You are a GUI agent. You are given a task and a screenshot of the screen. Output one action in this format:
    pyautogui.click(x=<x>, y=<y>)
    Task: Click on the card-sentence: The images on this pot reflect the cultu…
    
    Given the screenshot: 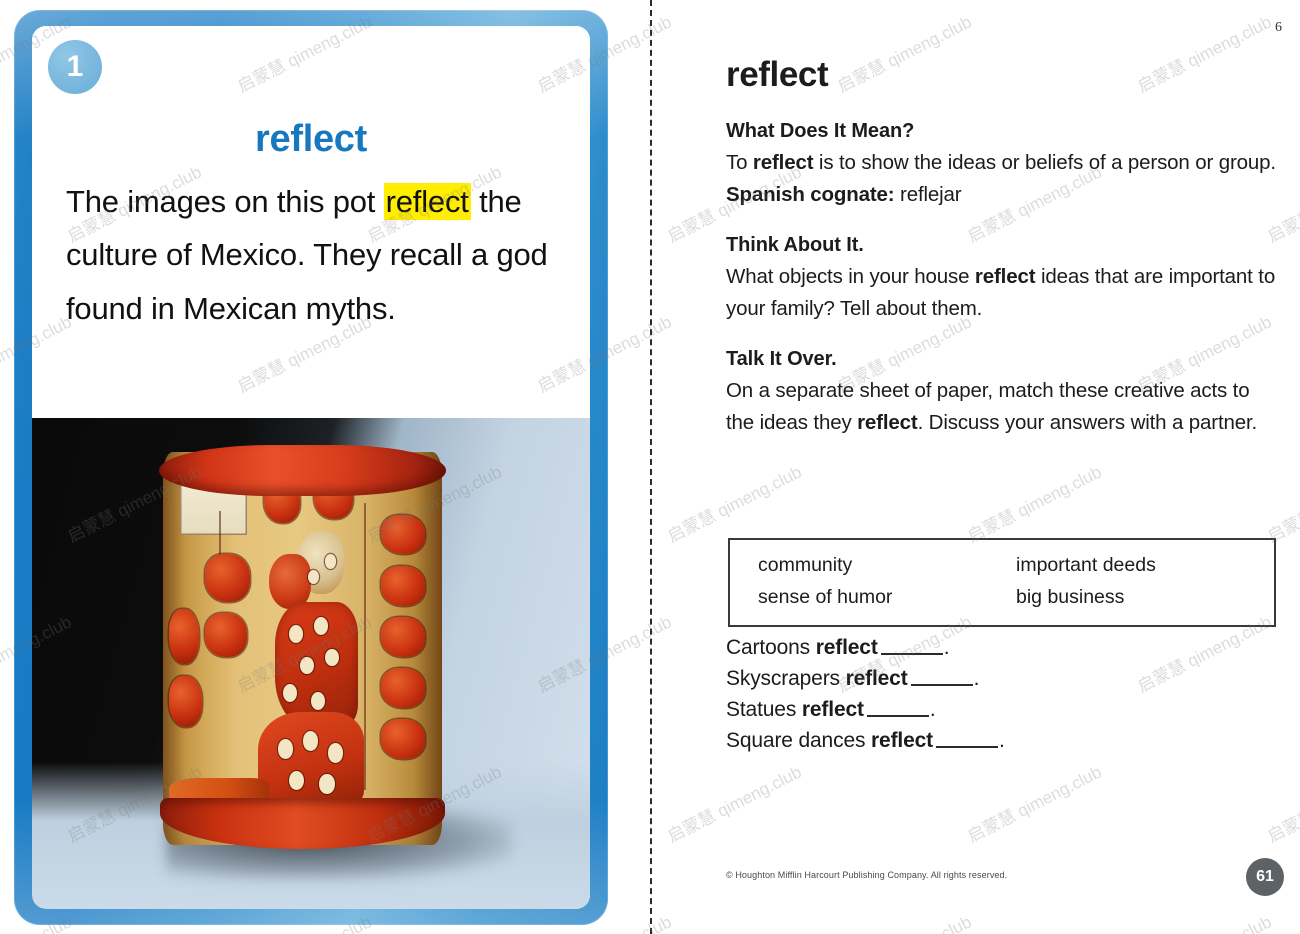 What is the action you would take?
    pyautogui.click(x=311, y=255)
    